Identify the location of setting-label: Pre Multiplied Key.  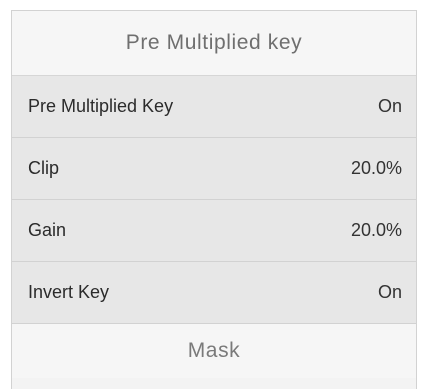
(101, 106).